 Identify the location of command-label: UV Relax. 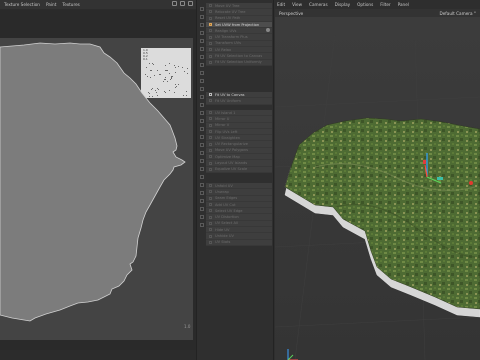
(223, 49).